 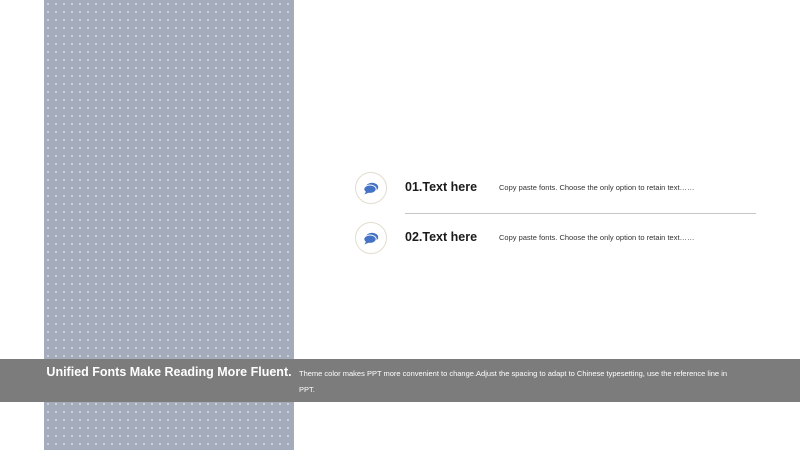 What do you see at coordinates (441, 187) in the screenshot?
I see `item-title: 01.Text here` at bounding box center [441, 187].